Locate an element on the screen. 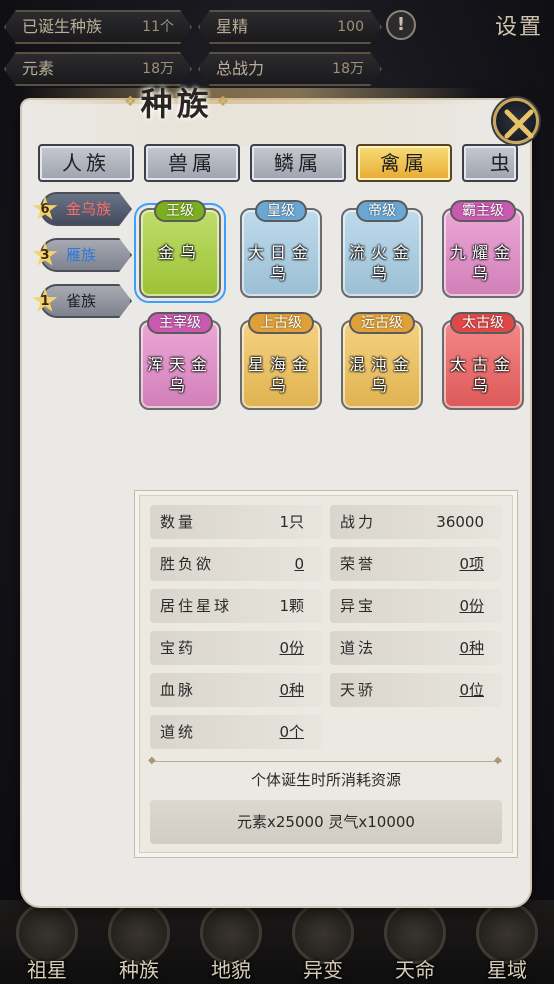 The image size is (554, 984). subtab-sparrow: 雀族 is located at coordinates (86, 301).